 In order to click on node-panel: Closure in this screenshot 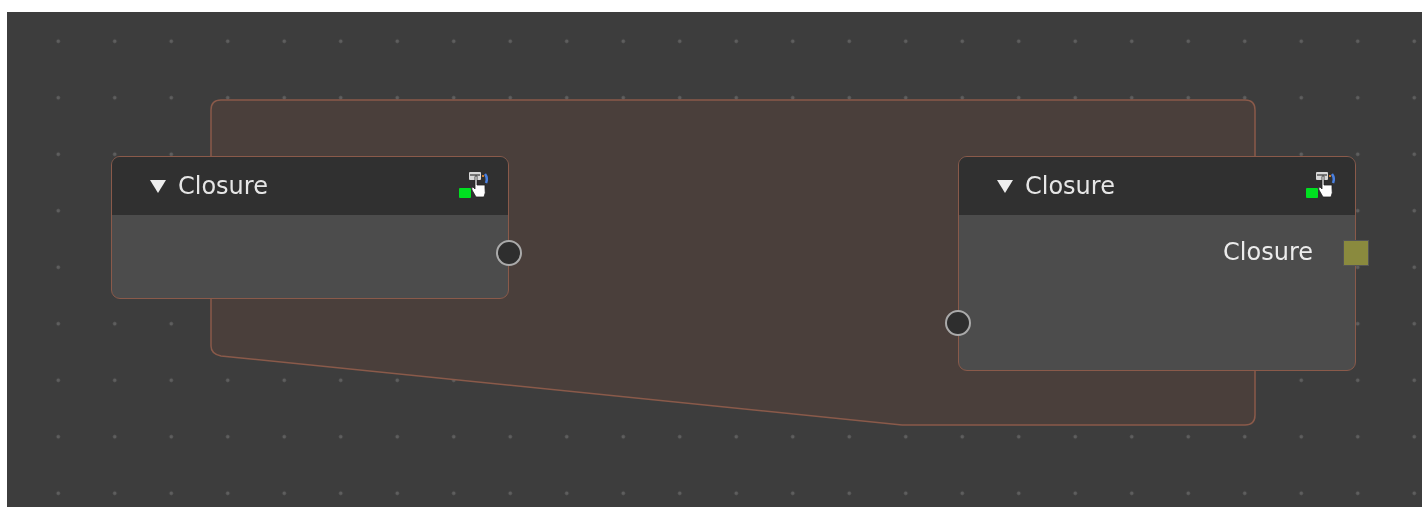, I will do `click(310, 227)`.